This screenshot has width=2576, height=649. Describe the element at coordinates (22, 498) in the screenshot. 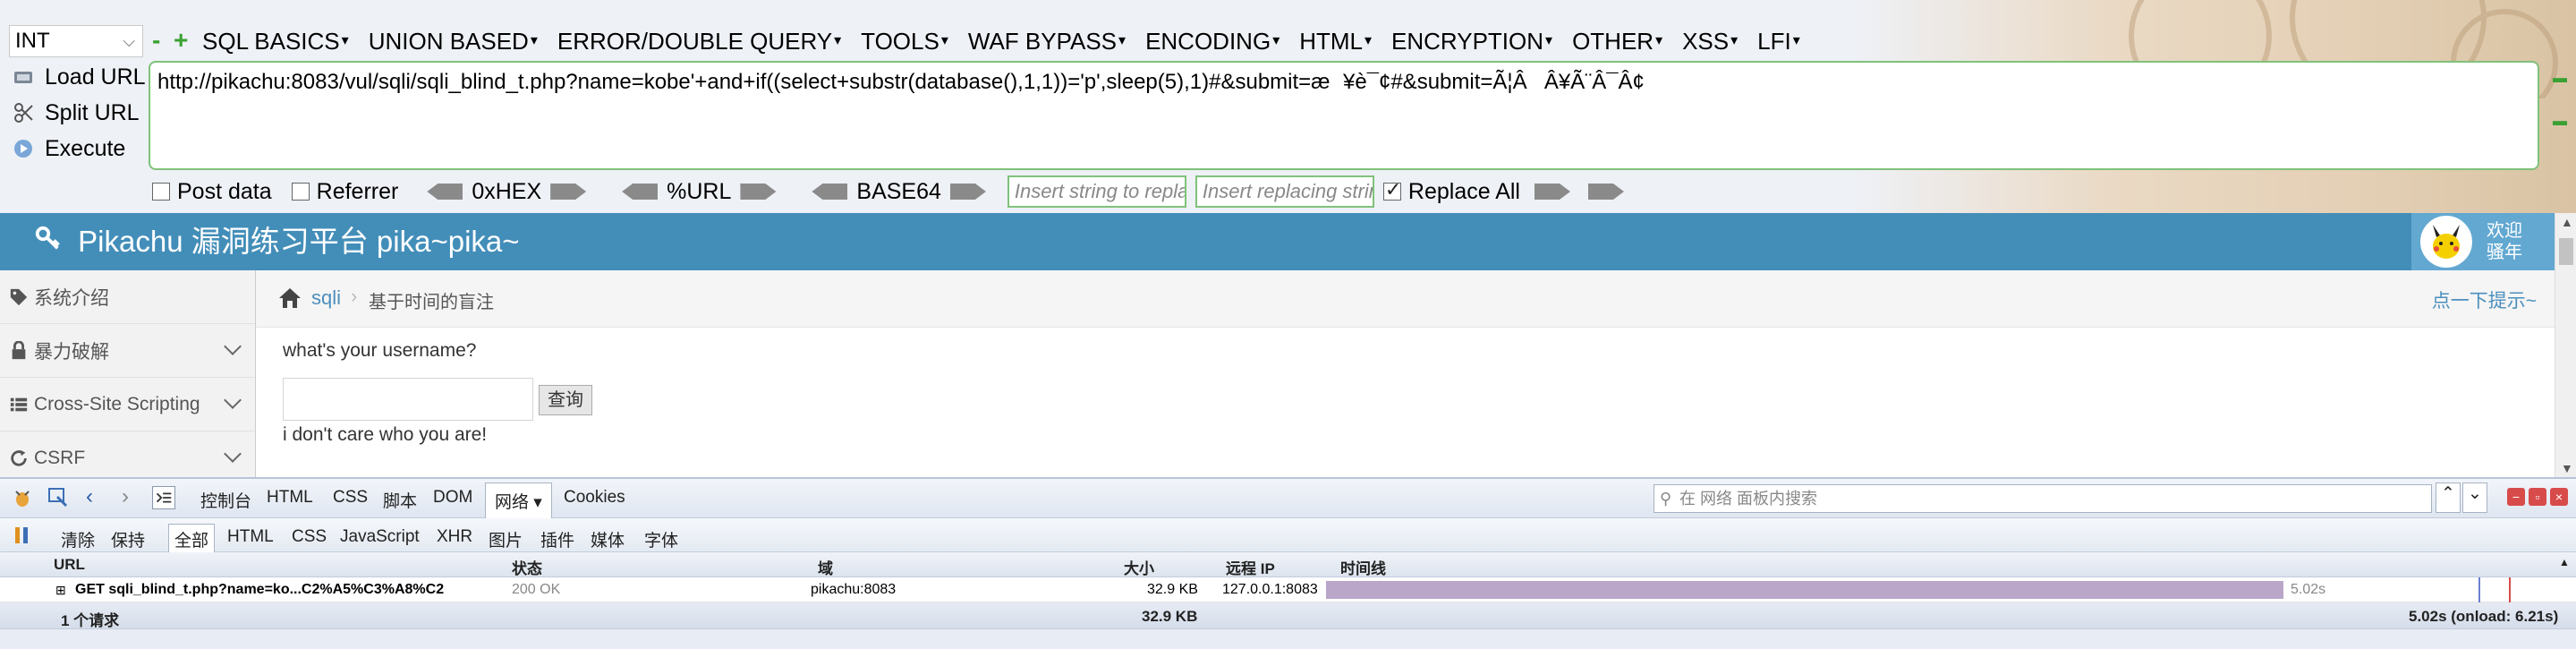

I see `firebug-icon` at that location.